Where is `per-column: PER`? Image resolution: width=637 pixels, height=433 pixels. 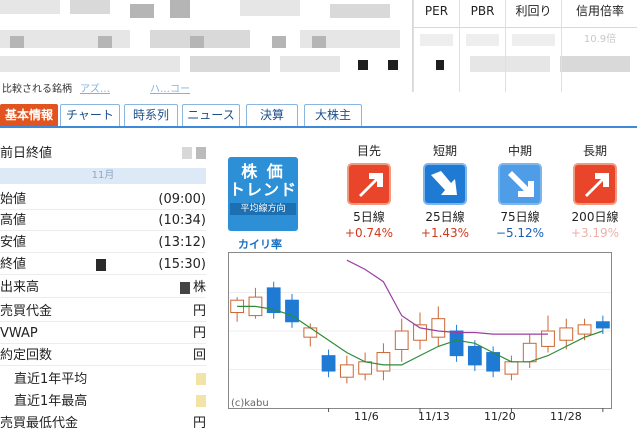 per-column: PER is located at coordinates (436, 46).